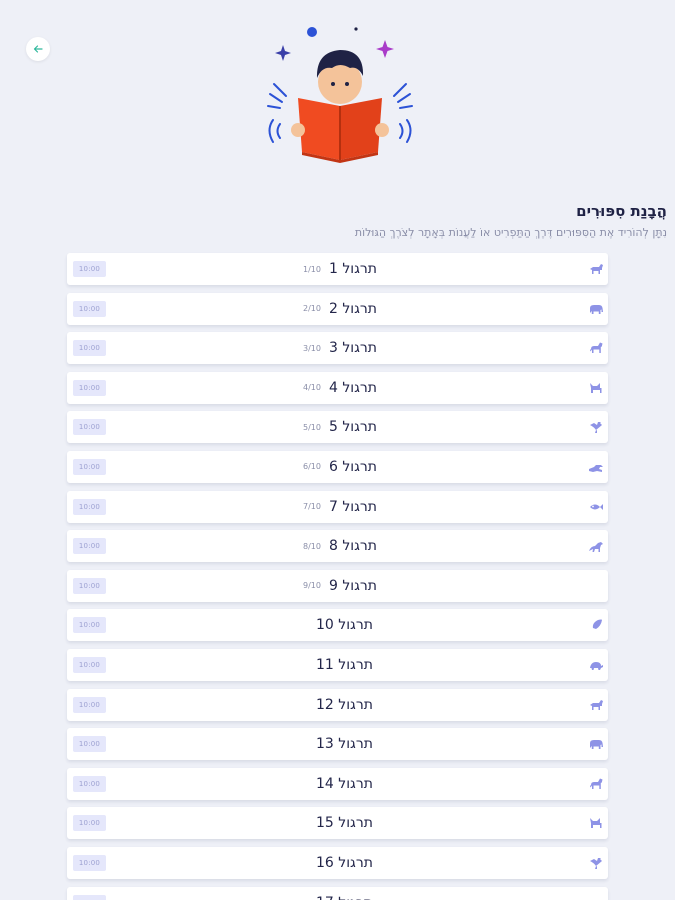 The height and width of the screenshot is (900, 675). I want to click on arrow-left-icon, so click(38, 49).